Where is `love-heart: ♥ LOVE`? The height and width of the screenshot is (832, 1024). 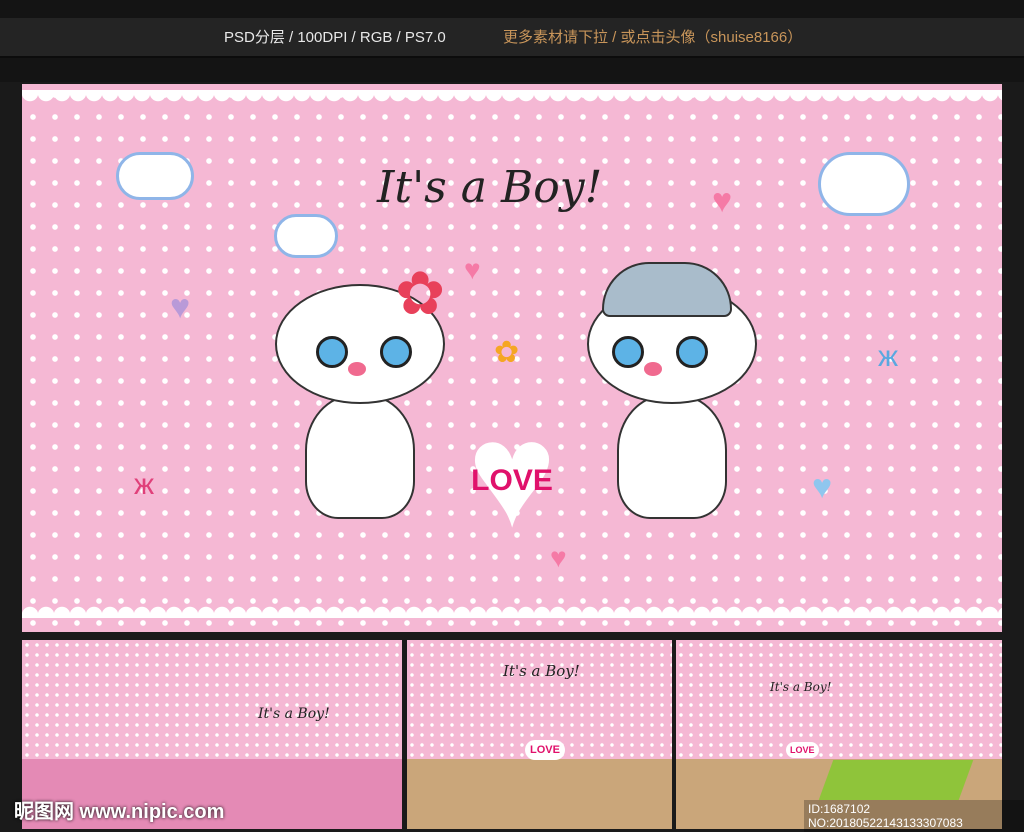
love-heart: ♥ LOVE is located at coordinates (512, 474).